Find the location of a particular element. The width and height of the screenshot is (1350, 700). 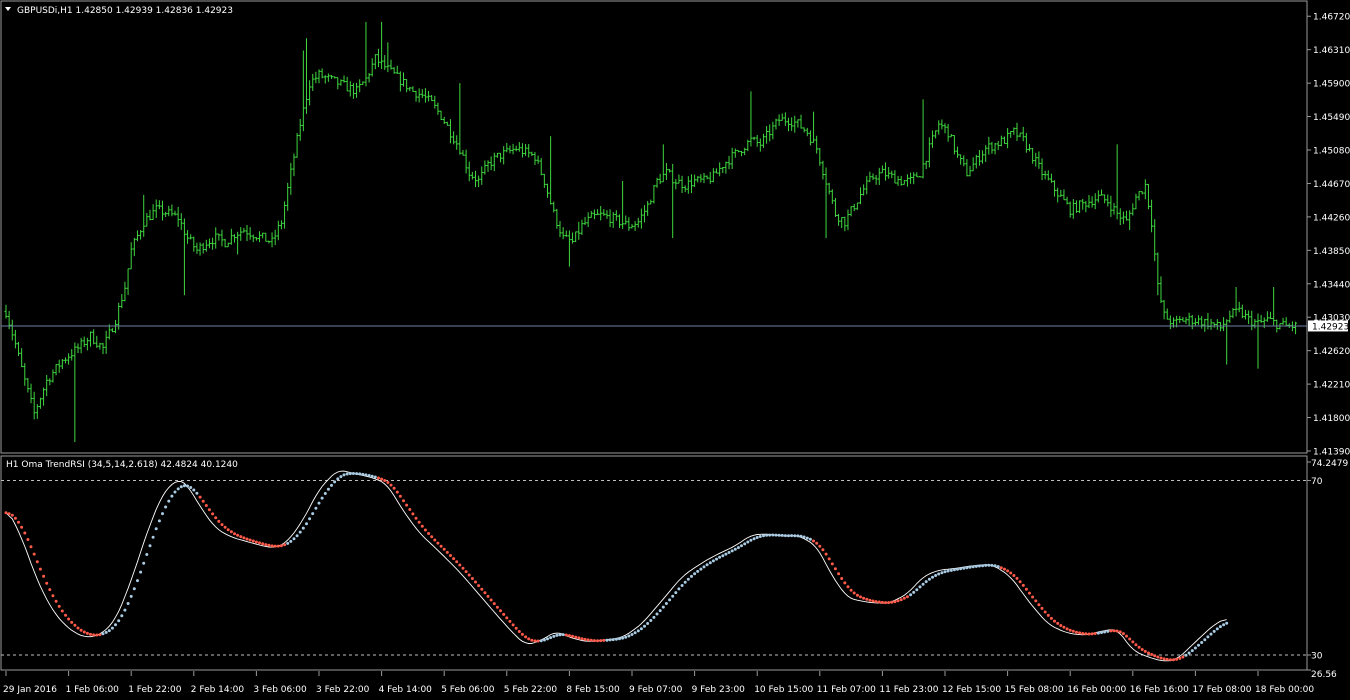

time-axis-label: 15 Feb 08:00 is located at coordinates (1034, 690).